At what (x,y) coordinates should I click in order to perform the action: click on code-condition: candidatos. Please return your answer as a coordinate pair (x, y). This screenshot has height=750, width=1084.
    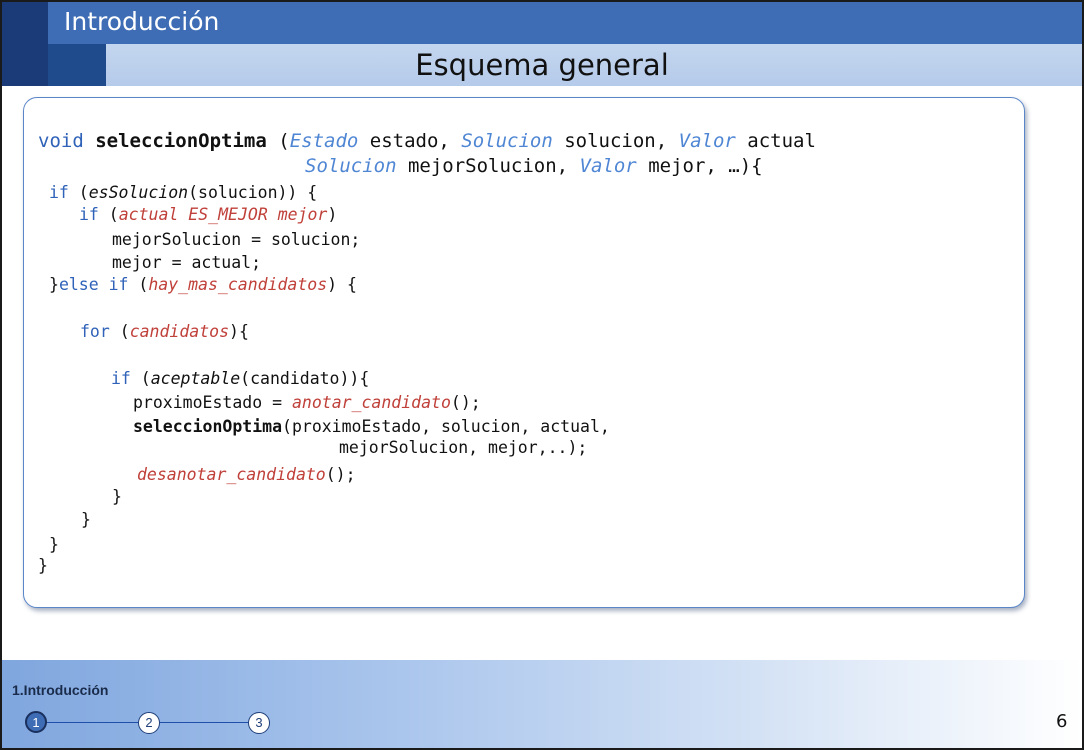
    Looking at the image, I should click on (179, 331).